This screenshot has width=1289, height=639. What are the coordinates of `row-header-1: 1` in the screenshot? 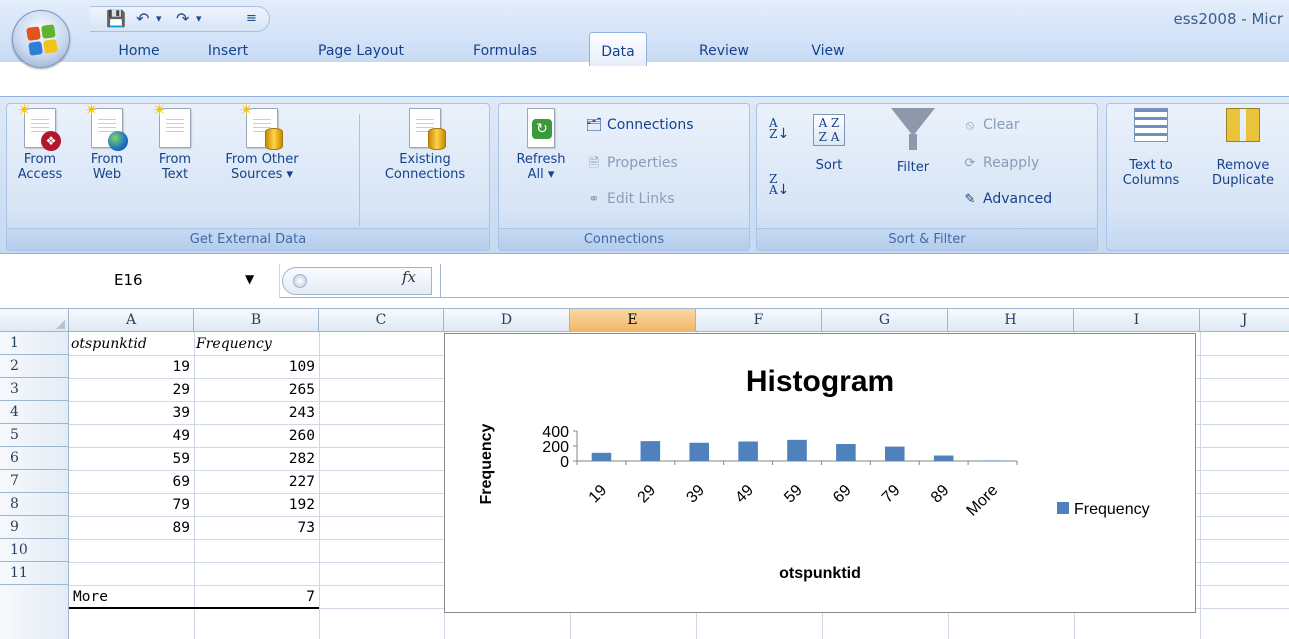 It's located at (34, 343).